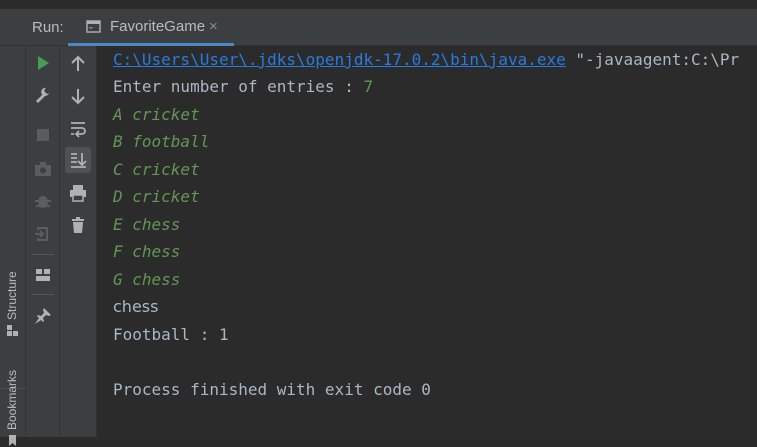 This screenshot has height=447, width=757. Describe the element at coordinates (12, 440) in the screenshot. I see `bookmark-icon` at that location.